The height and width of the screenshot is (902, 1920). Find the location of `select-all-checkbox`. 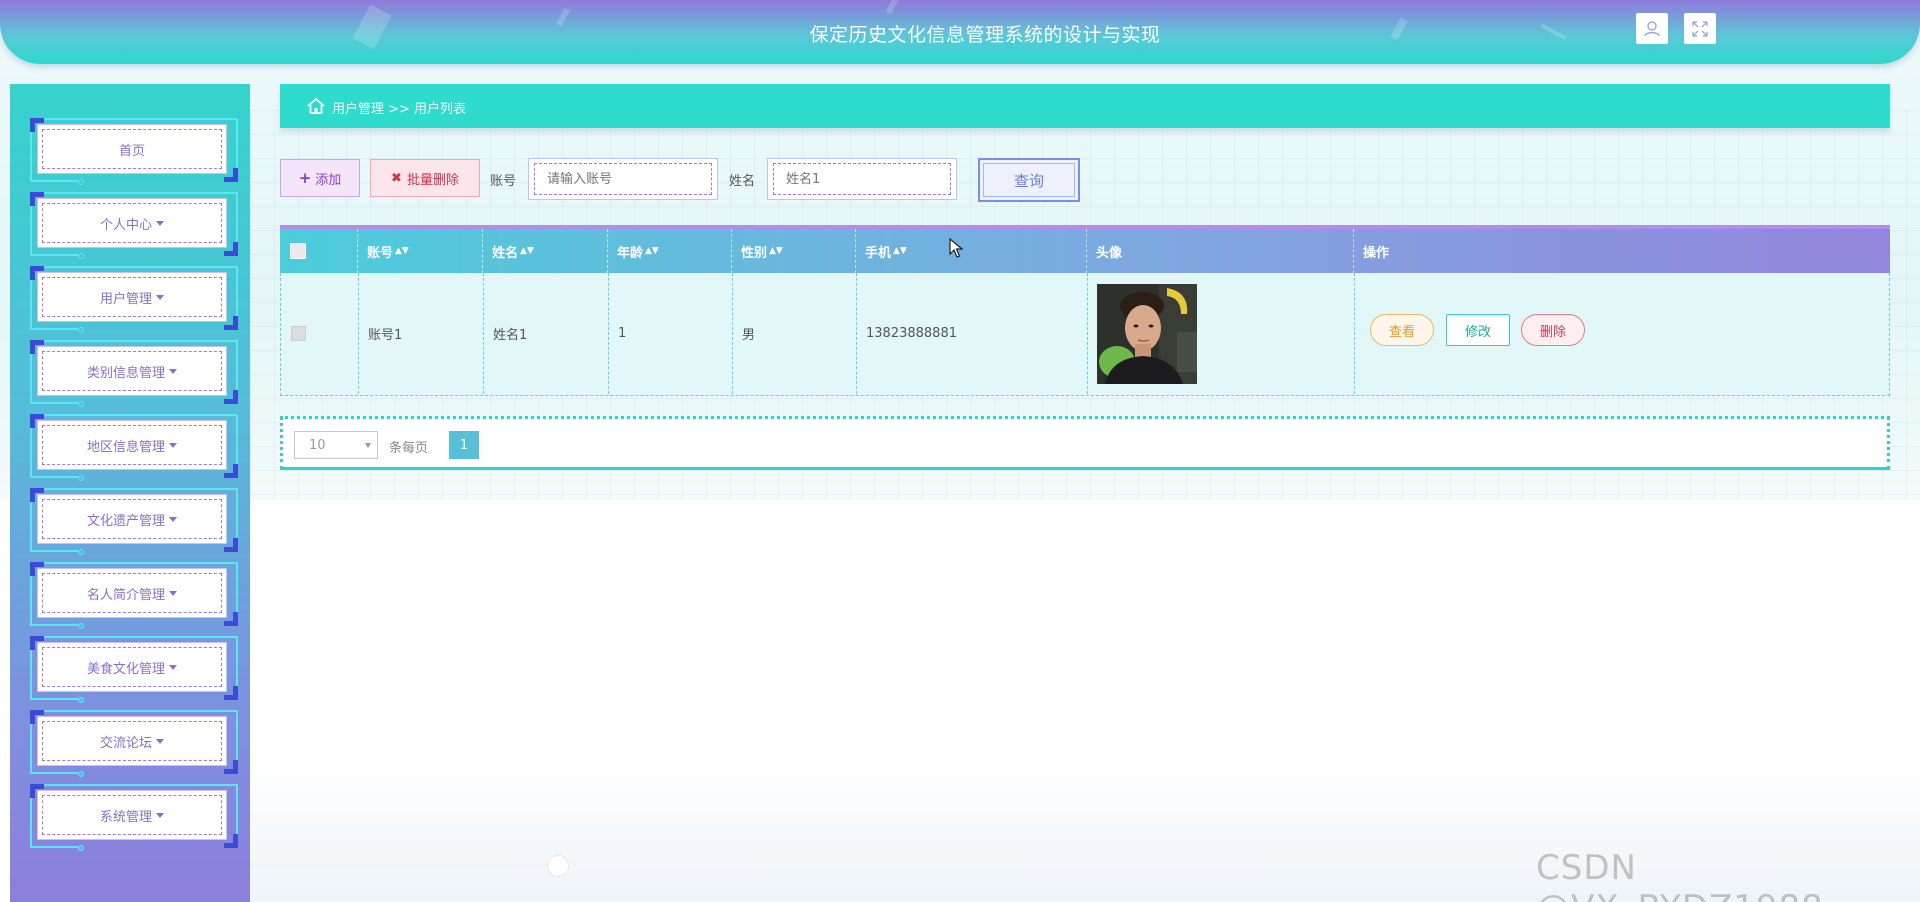

select-all-checkbox is located at coordinates (298, 251).